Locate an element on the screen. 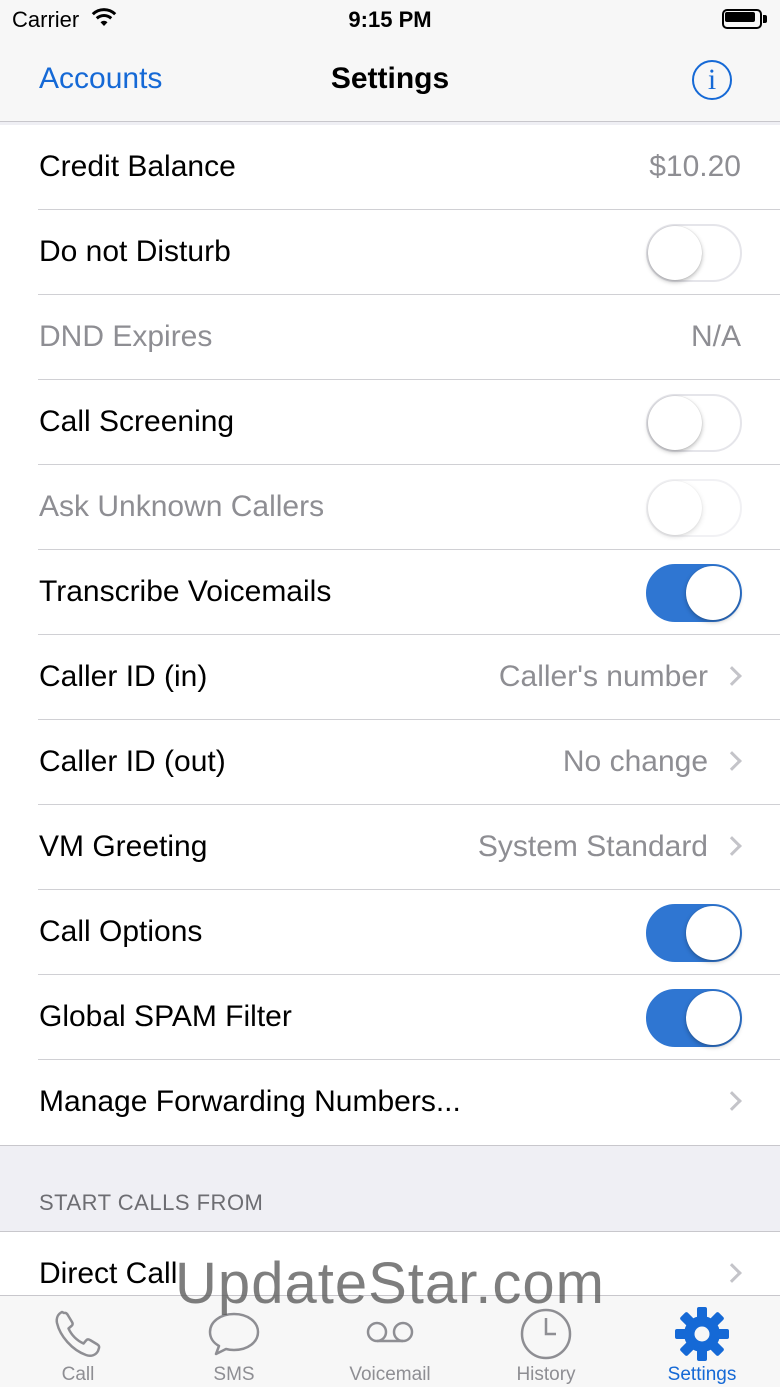 The height and width of the screenshot is (1387, 780). global-spam-filter-toggle is located at coordinates (694, 1018).